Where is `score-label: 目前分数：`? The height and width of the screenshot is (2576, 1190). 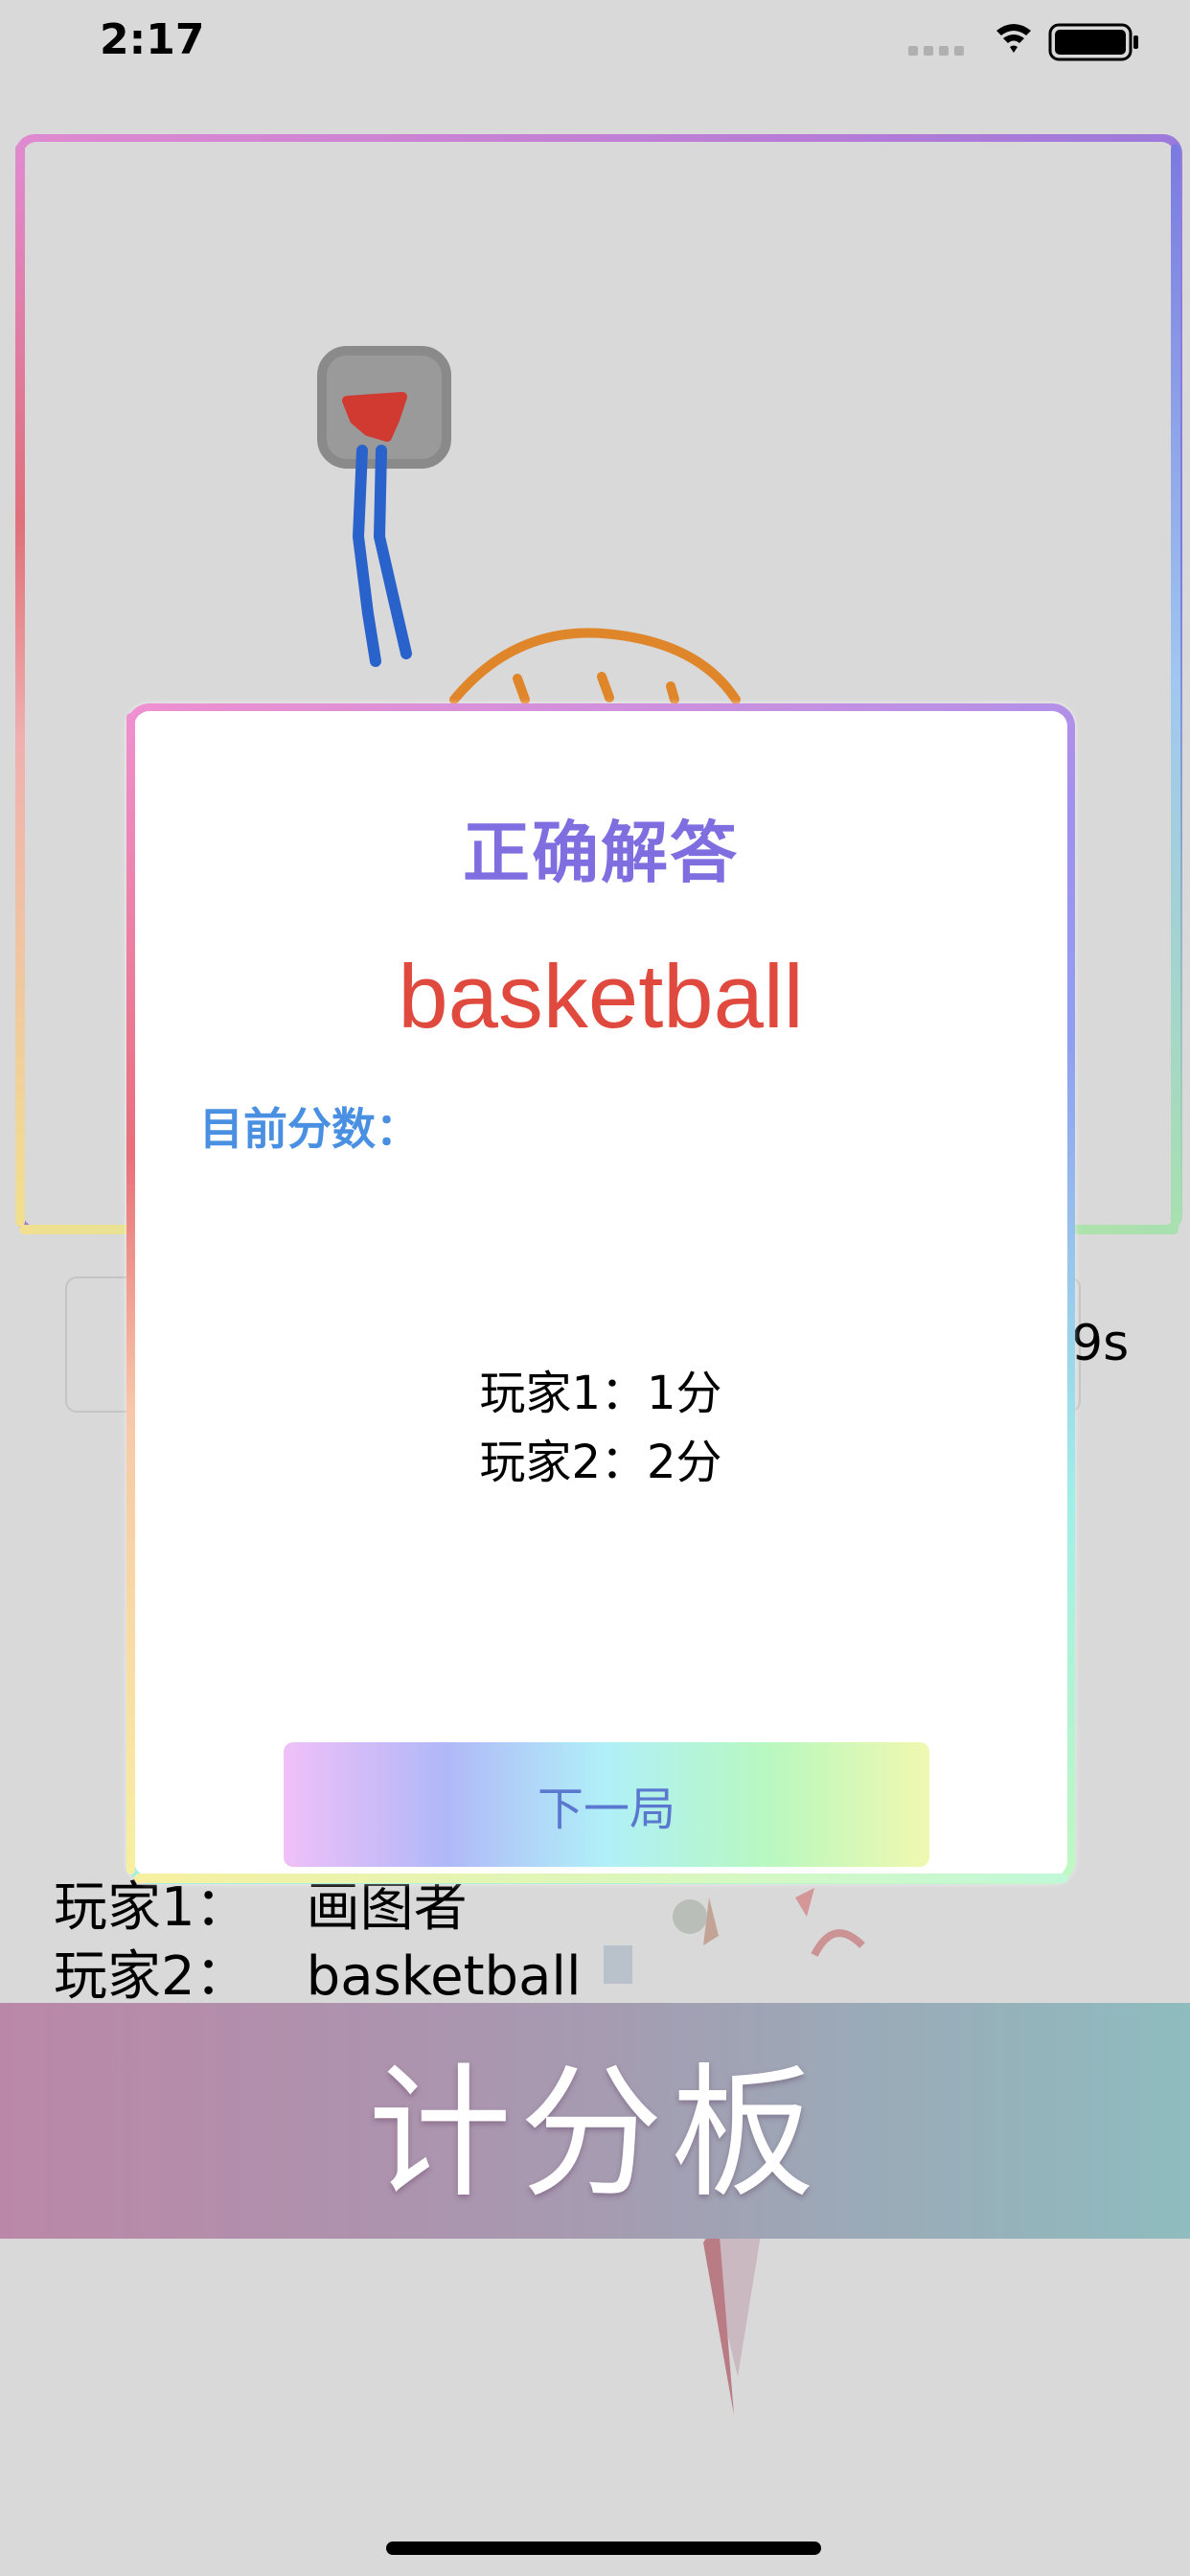
score-label: 目前分数： is located at coordinates (310, 1129).